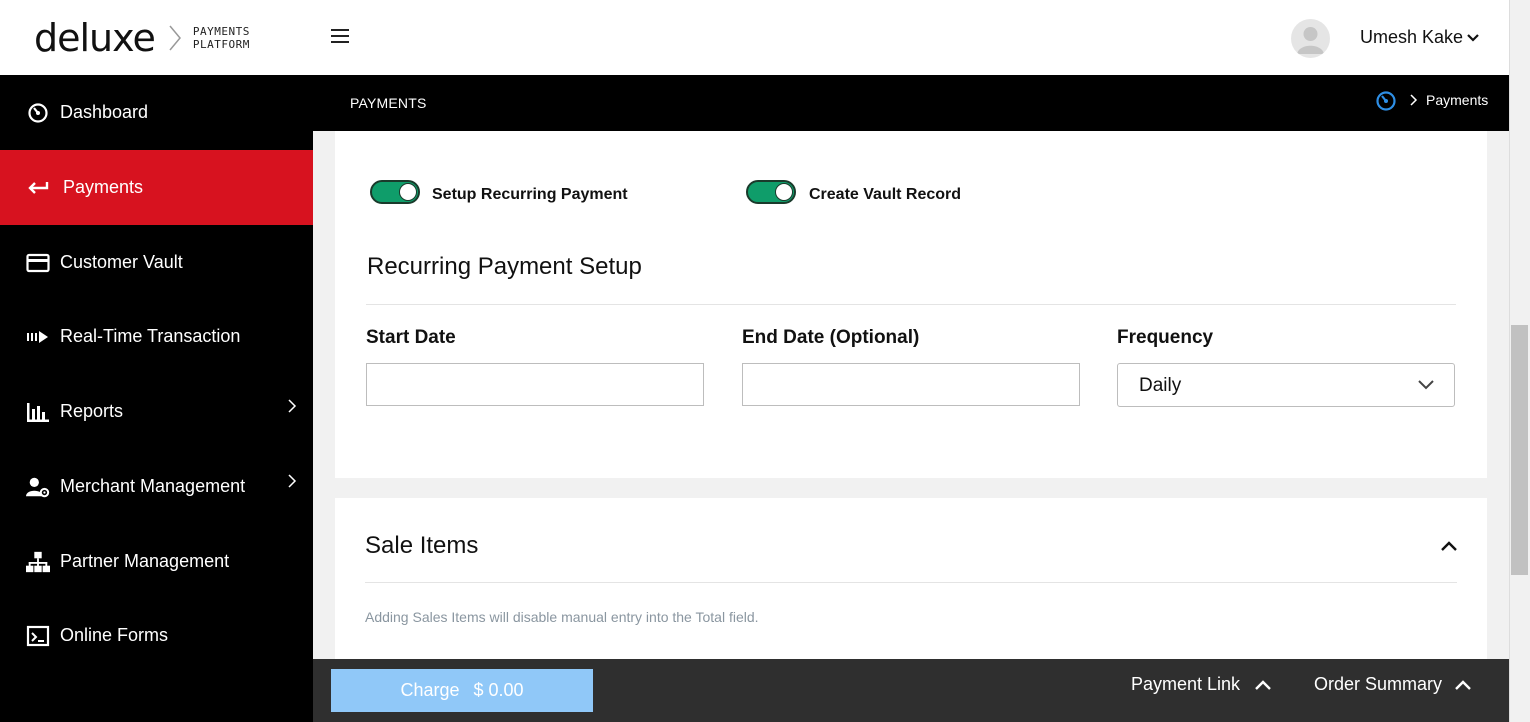 Image resolution: width=1530 pixels, height=722 pixels. Describe the element at coordinates (156, 411) in the screenshot. I see `sidebar-item-reports: Reports` at that location.